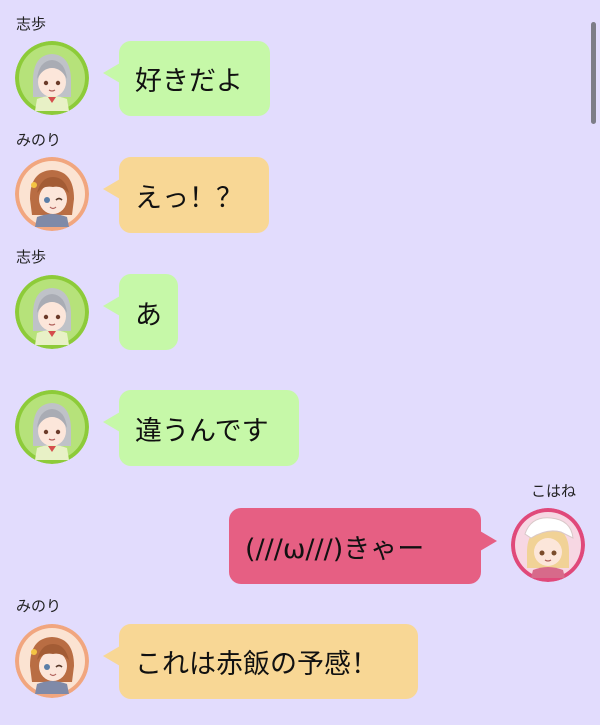 Image resolution: width=600 pixels, height=725 pixels. I want to click on kohane-avatar-icon, so click(548, 545).